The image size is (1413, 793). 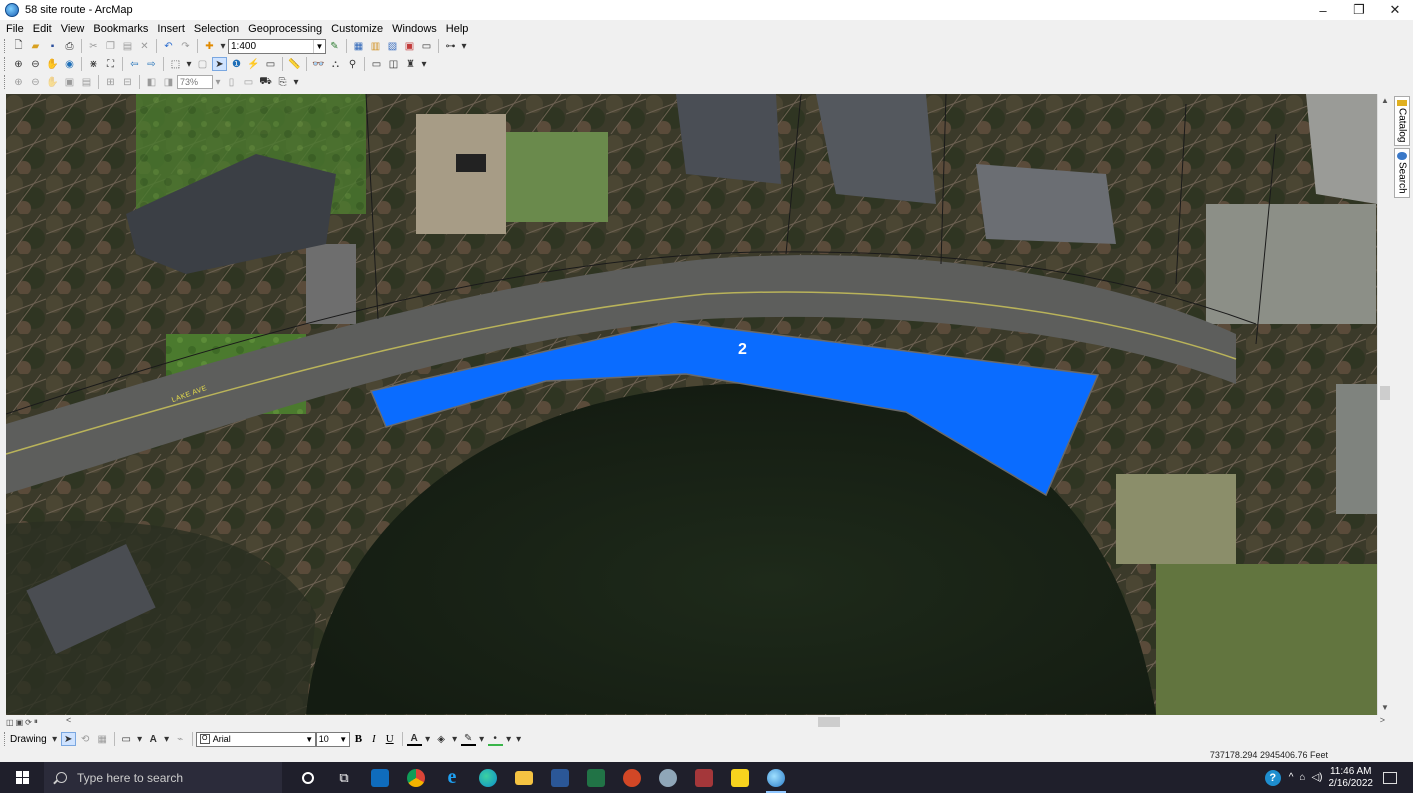 I want to click on editor-toolbar-icon: ✎, so click(x=334, y=46).